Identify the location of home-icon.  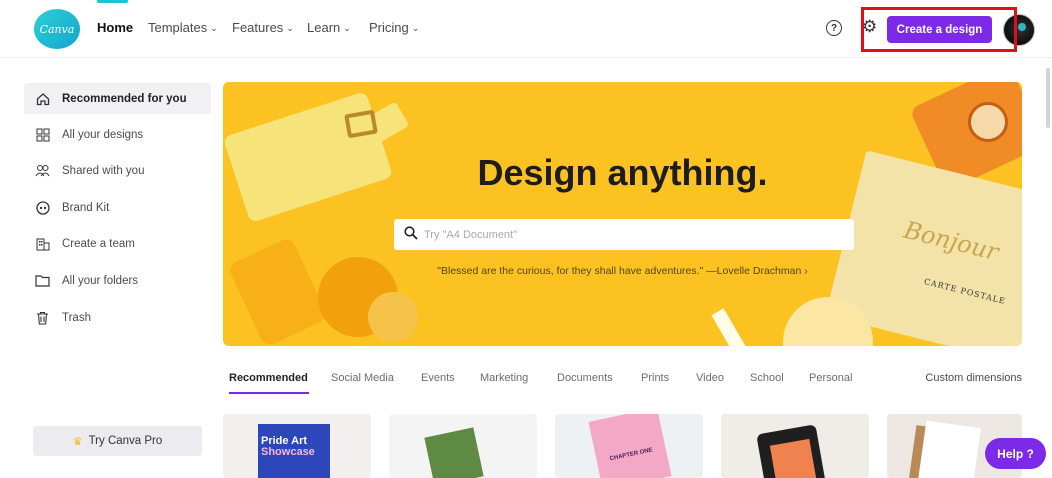
(42, 98).